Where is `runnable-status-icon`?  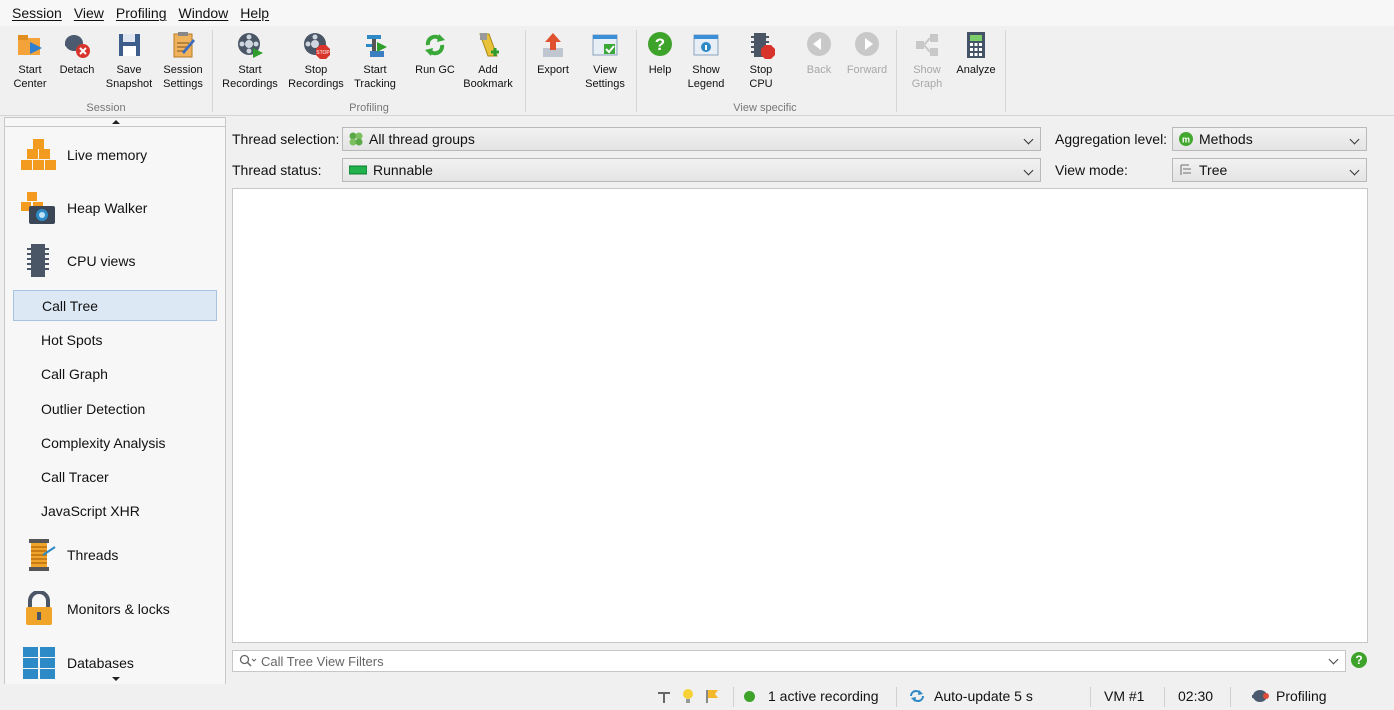 runnable-status-icon is located at coordinates (358, 170).